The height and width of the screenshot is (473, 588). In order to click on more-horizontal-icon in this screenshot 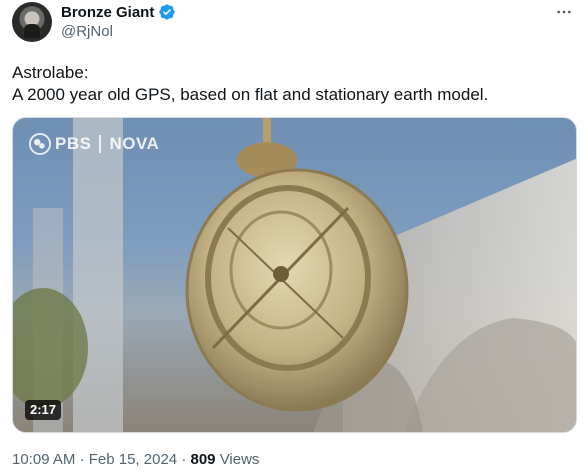, I will do `click(564, 12)`.